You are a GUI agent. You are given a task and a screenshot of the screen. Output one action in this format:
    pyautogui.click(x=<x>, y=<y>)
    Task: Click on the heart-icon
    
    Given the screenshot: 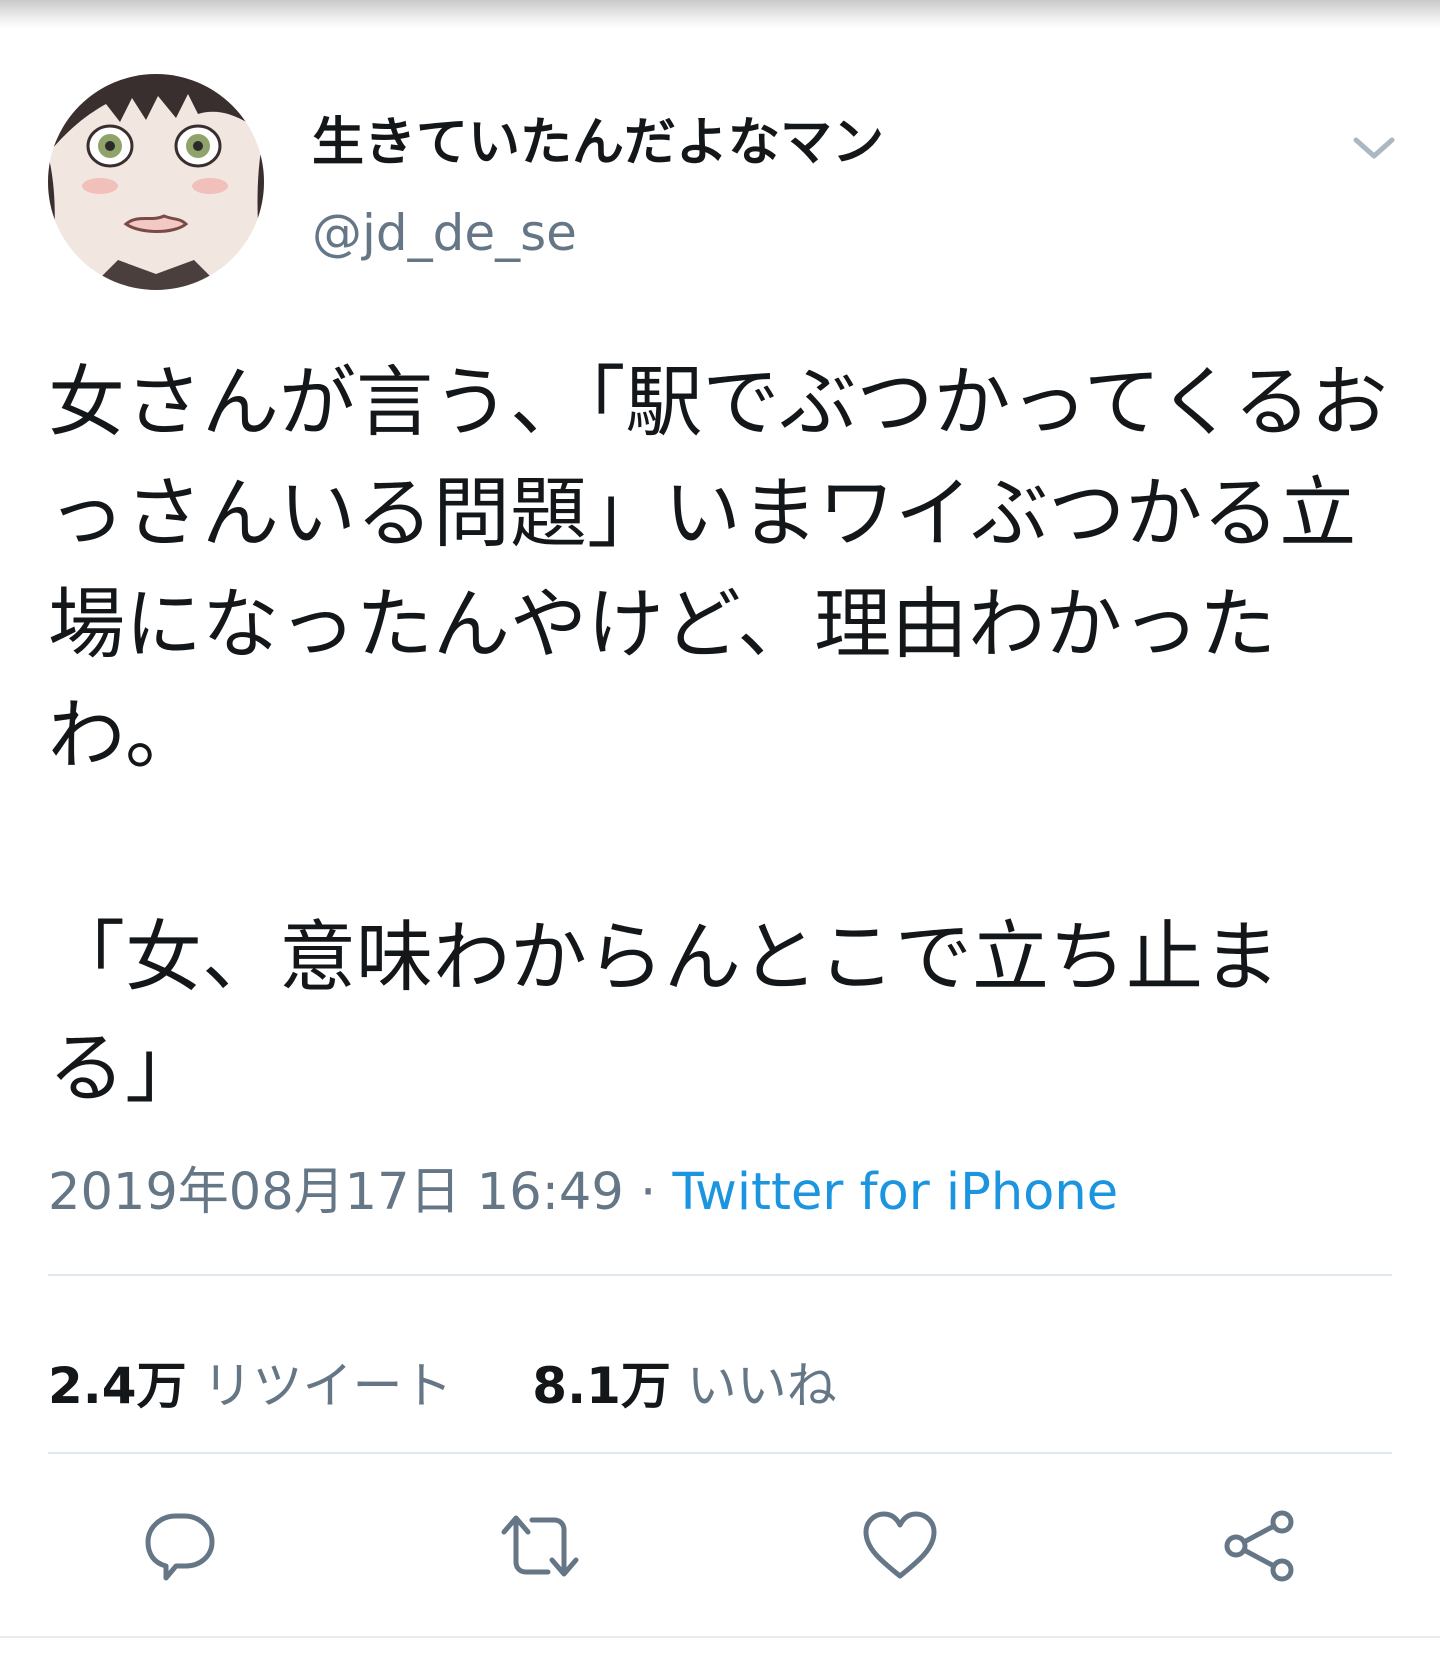 What is the action you would take?
    pyautogui.click(x=900, y=1545)
    